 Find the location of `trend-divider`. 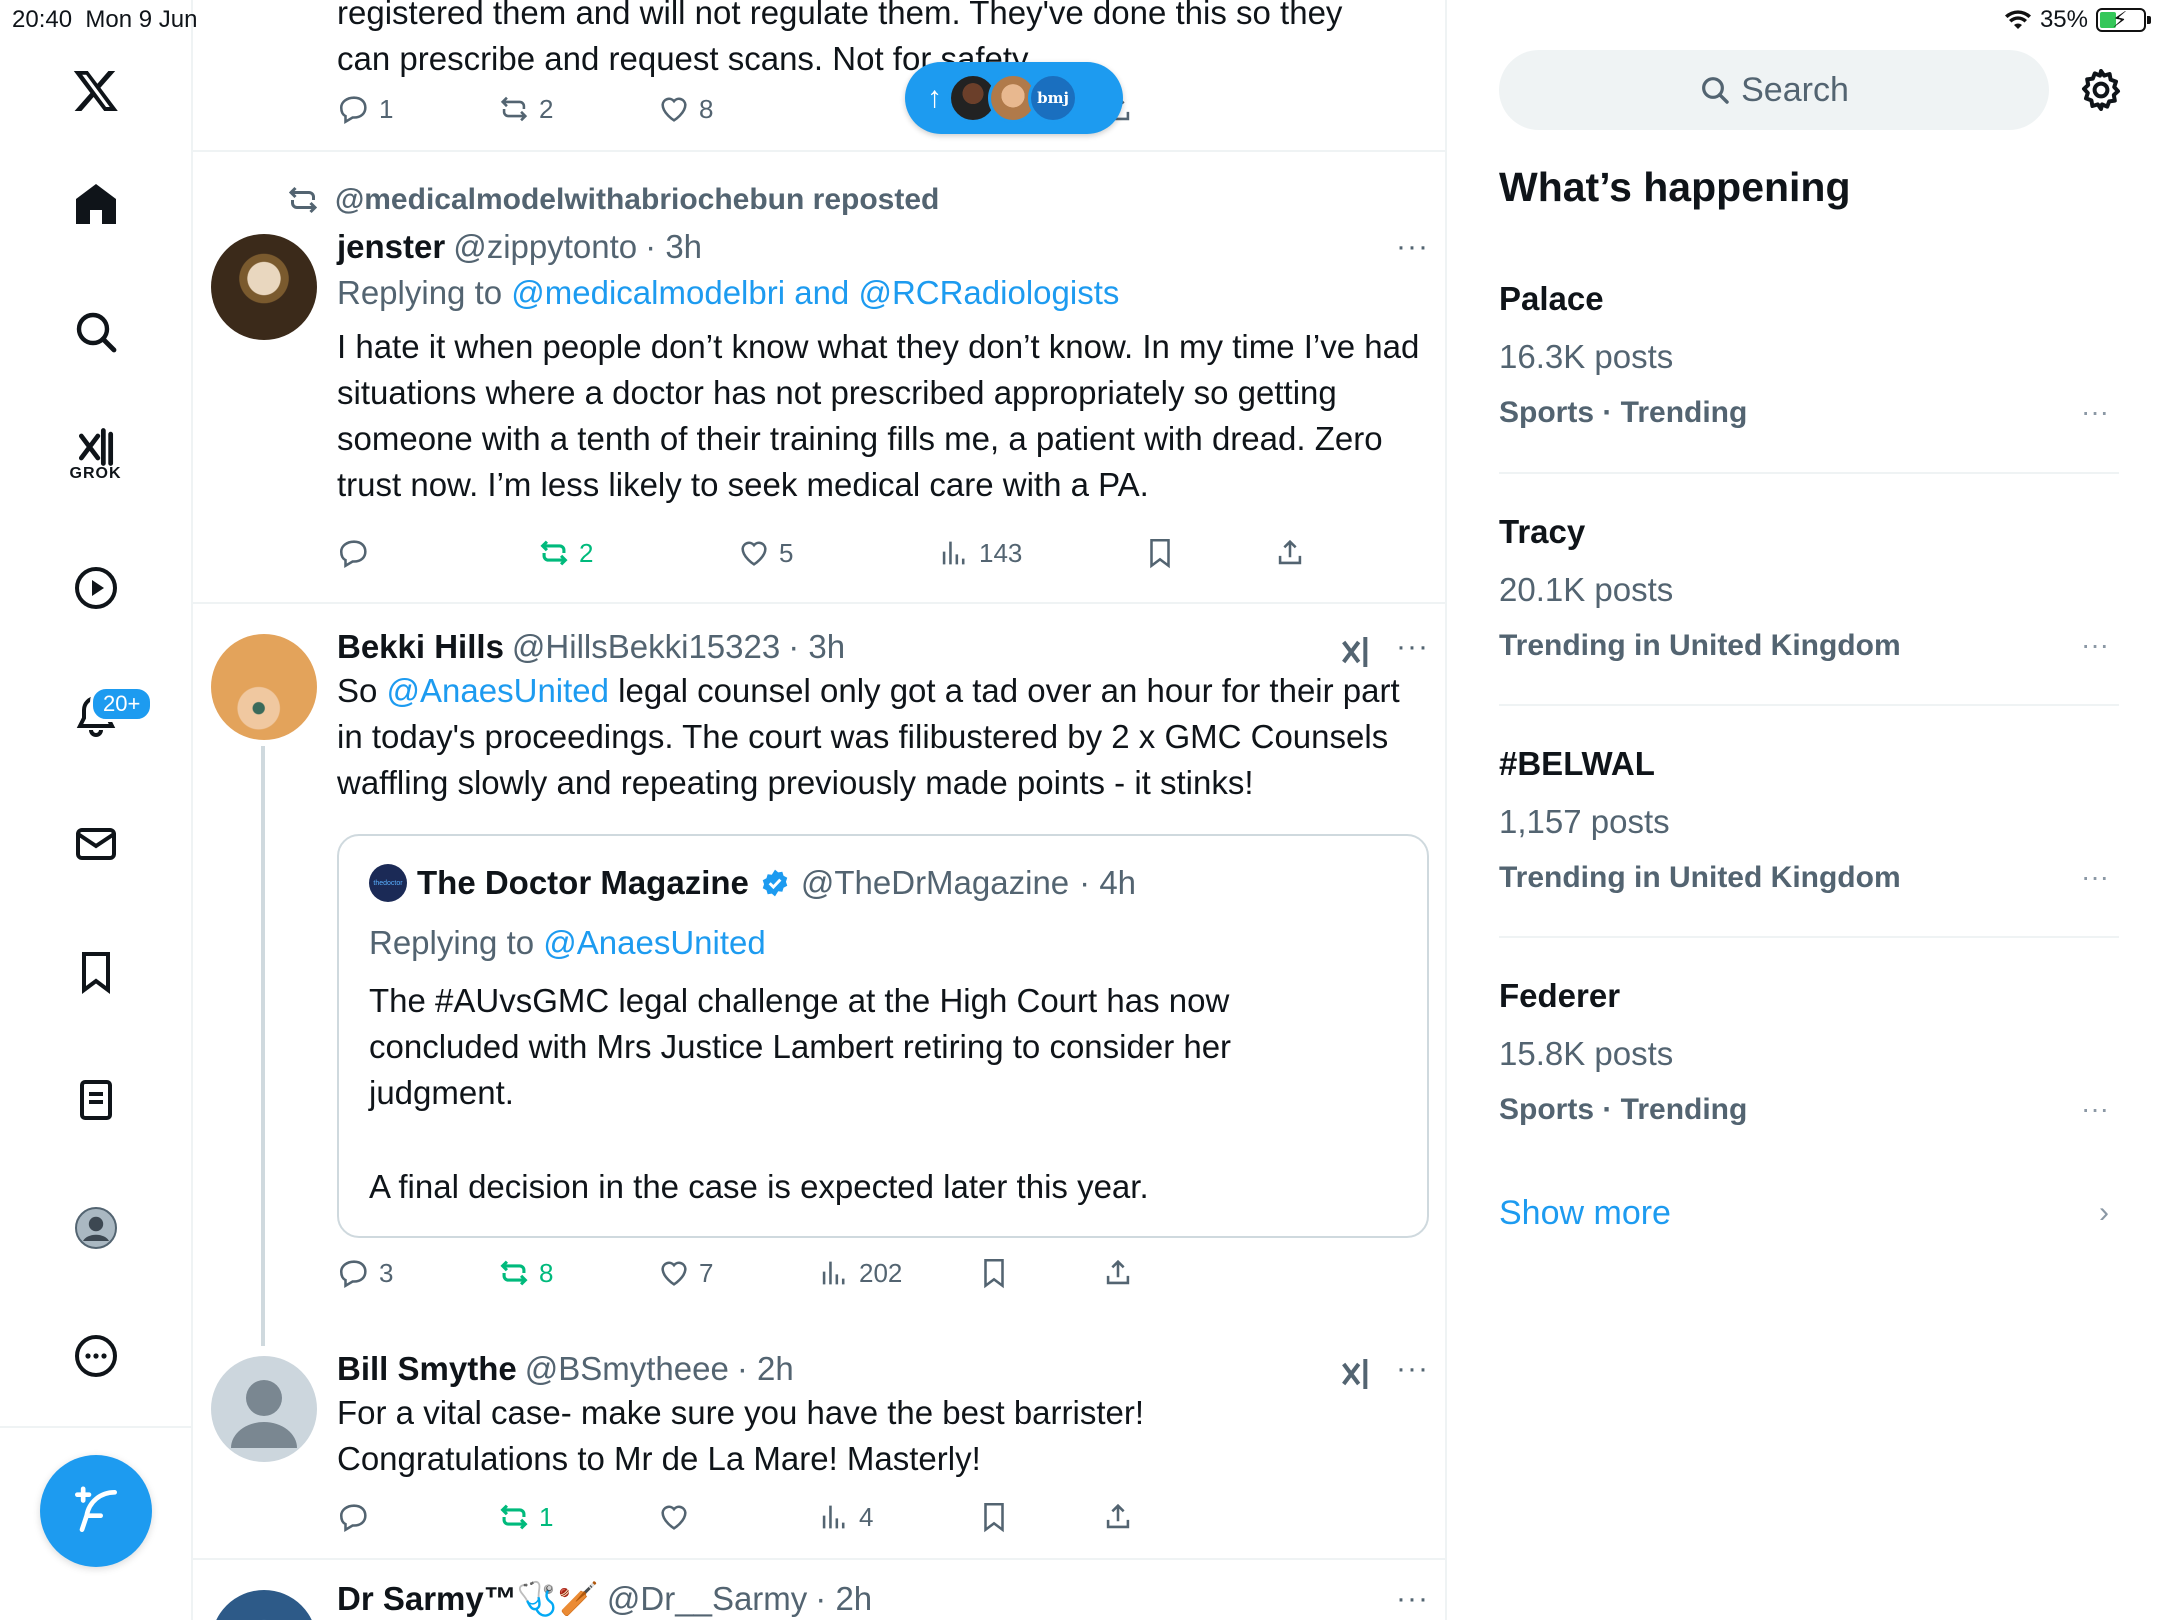

trend-divider is located at coordinates (1809, 705).